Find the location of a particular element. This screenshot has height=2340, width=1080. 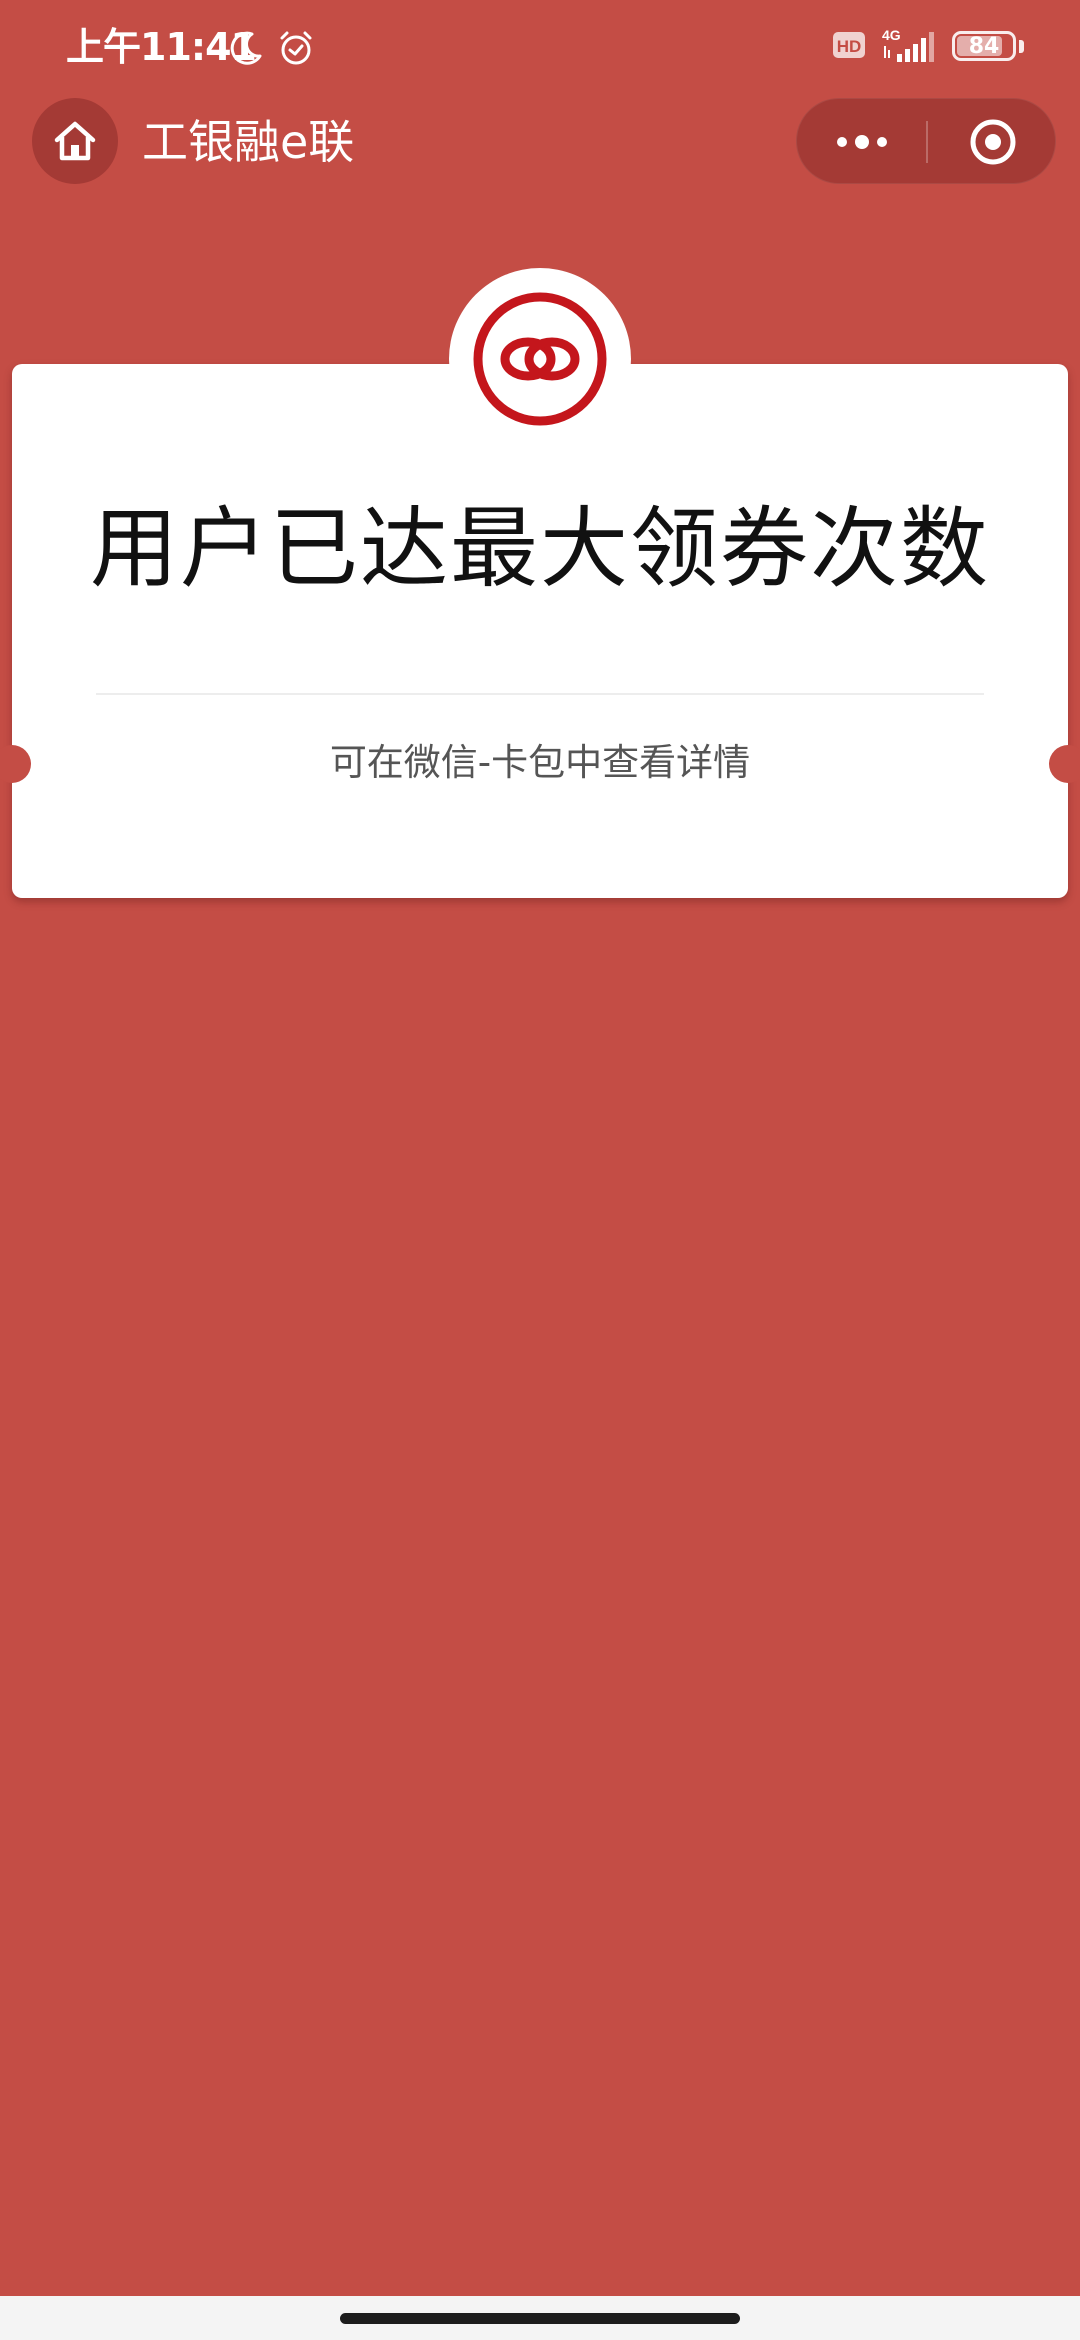

alarm-icon is located at coordinates (296, 50).